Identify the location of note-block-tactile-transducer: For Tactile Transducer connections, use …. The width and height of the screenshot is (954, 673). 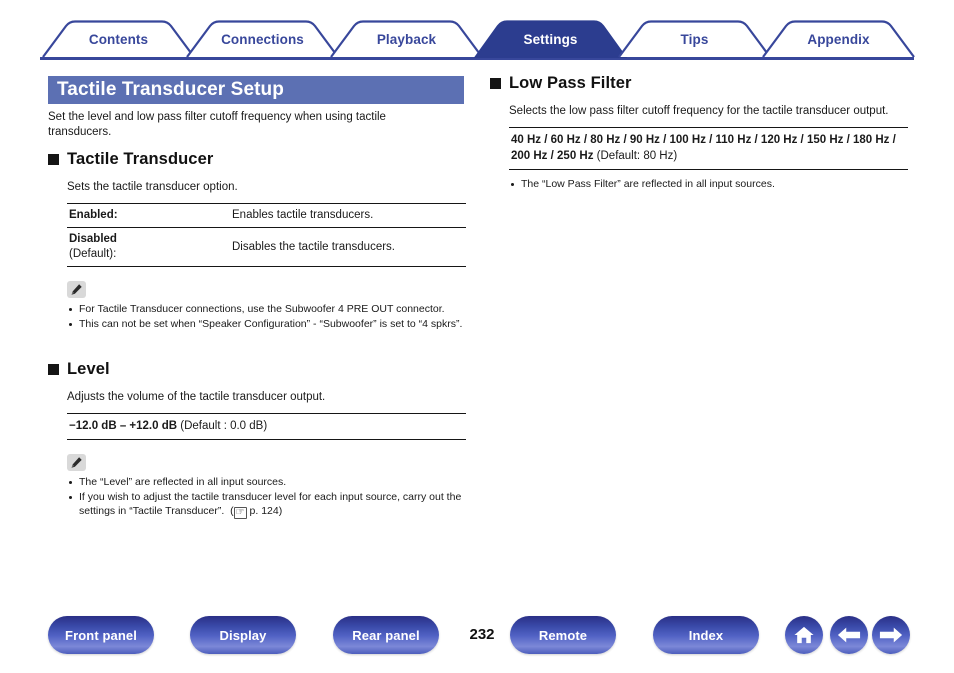
(266, 306).